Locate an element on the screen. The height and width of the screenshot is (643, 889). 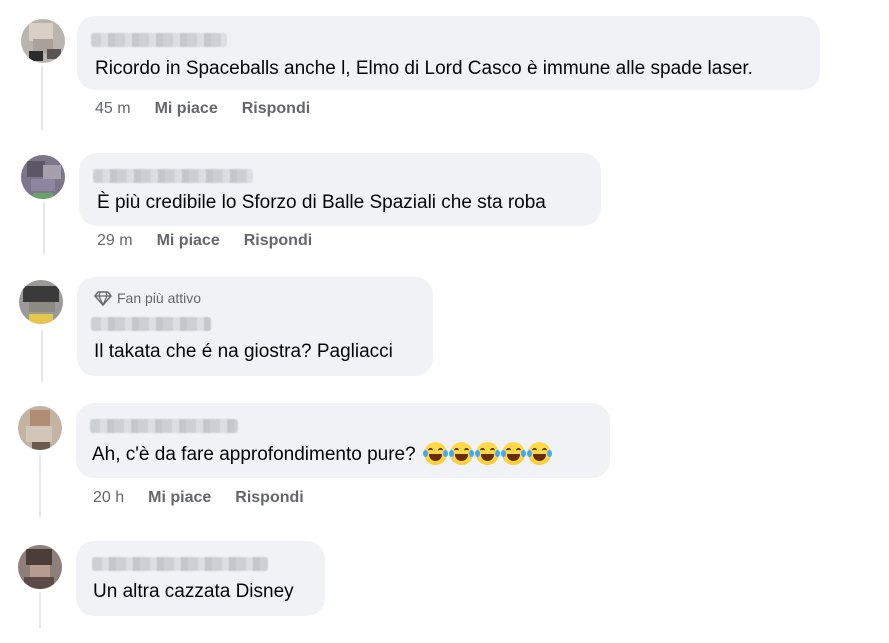
comment-bubble: Un altra cazzata Disney is located at coordinates (200, 578).